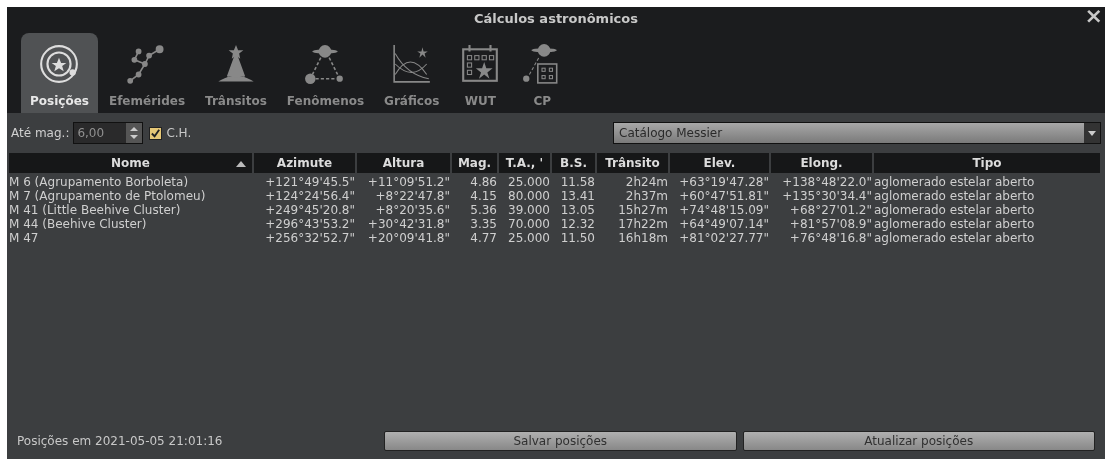 This screenshot has width=1105, height=459. I want to click on table-cell: 2h37m, so click(646, 196).